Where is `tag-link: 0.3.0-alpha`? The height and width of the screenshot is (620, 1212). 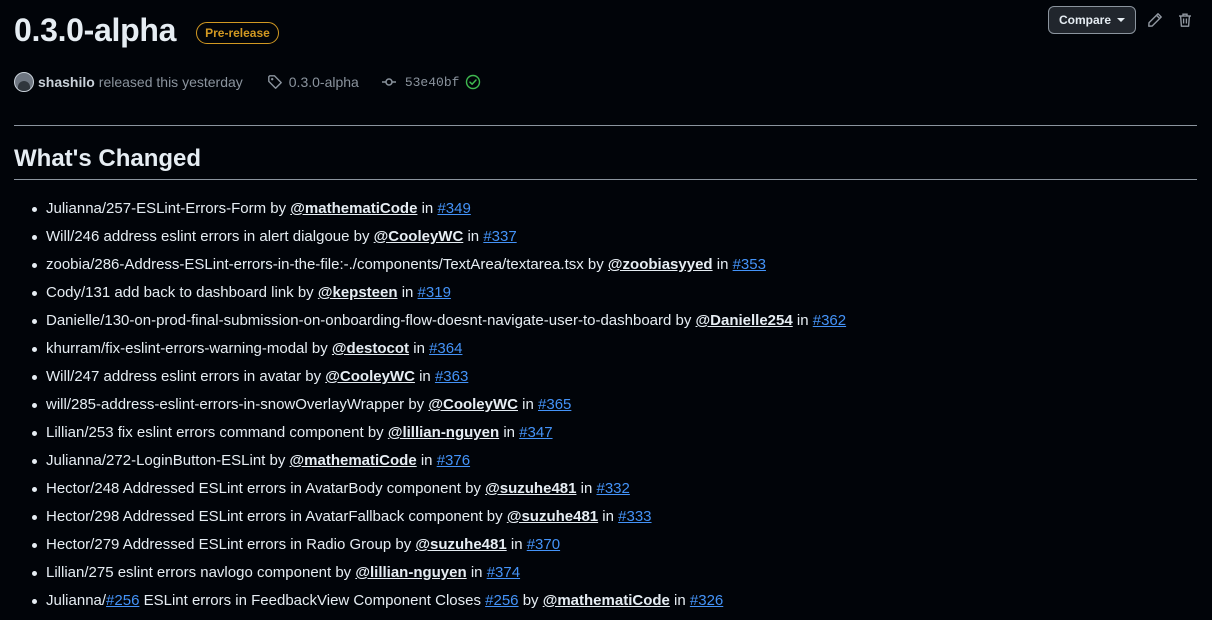 tag-link: 0.3.0-alpha is located at coordinates (313, 82).